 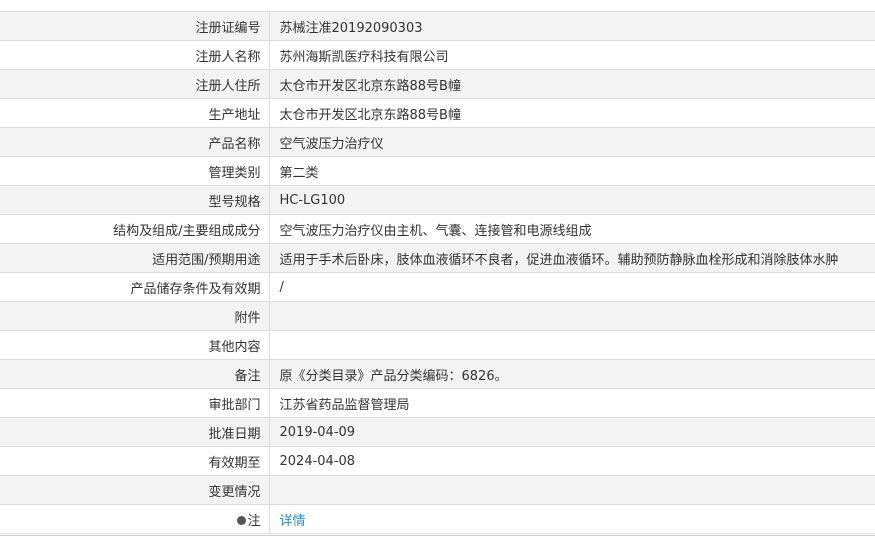 I want to click on table-row: 注册证编号 苏械注准20192090303, so click(x=437, y=26).